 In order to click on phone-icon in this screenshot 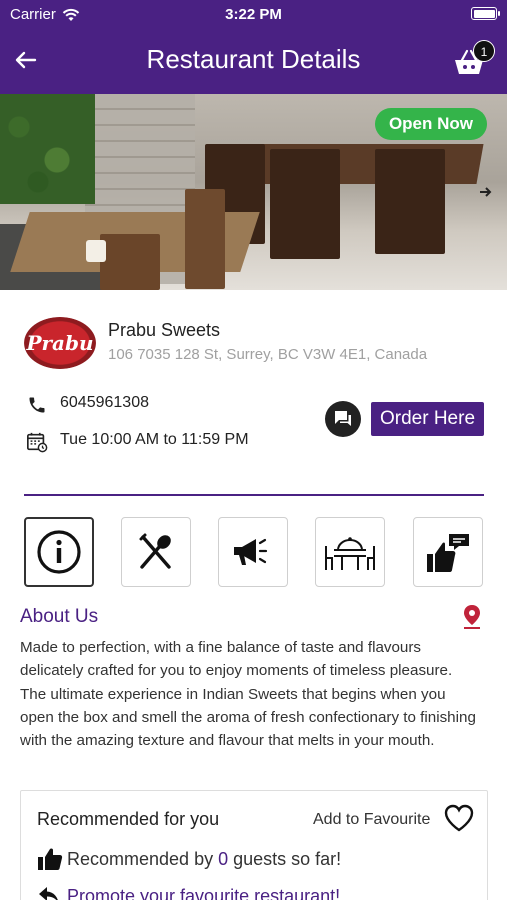, I will do `click(37, 405)`.